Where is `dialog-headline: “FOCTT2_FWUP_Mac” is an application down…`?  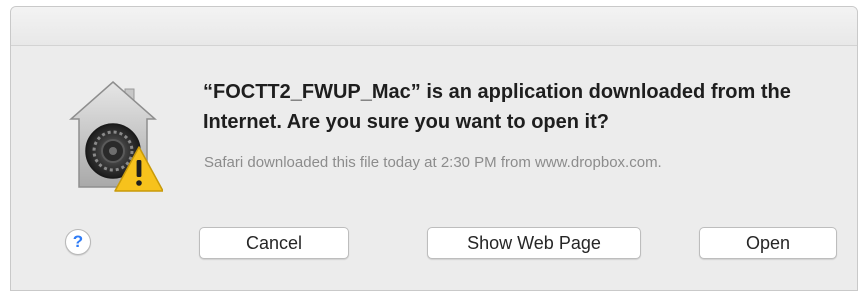 dialog-headline: “FOCTT2_FWUP_Mac” is an application down… is located at coordinates (497, 107).